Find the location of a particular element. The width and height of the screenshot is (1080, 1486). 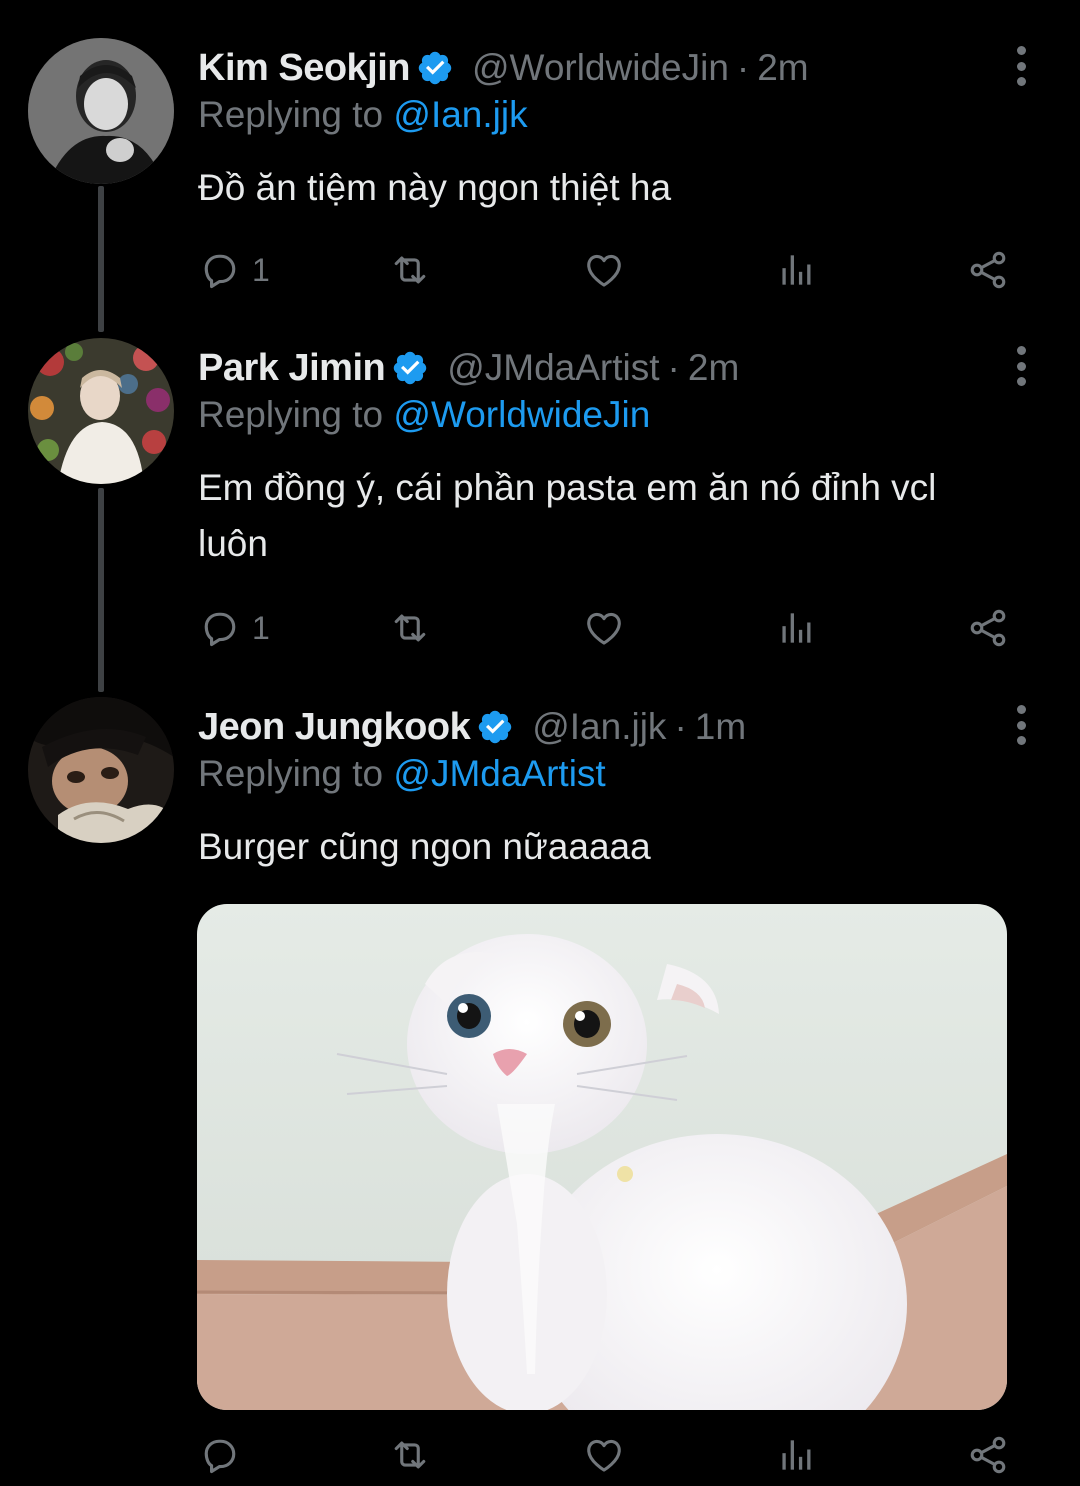

user-handle: @JMdaArtist is located at coordinates (553, 368).